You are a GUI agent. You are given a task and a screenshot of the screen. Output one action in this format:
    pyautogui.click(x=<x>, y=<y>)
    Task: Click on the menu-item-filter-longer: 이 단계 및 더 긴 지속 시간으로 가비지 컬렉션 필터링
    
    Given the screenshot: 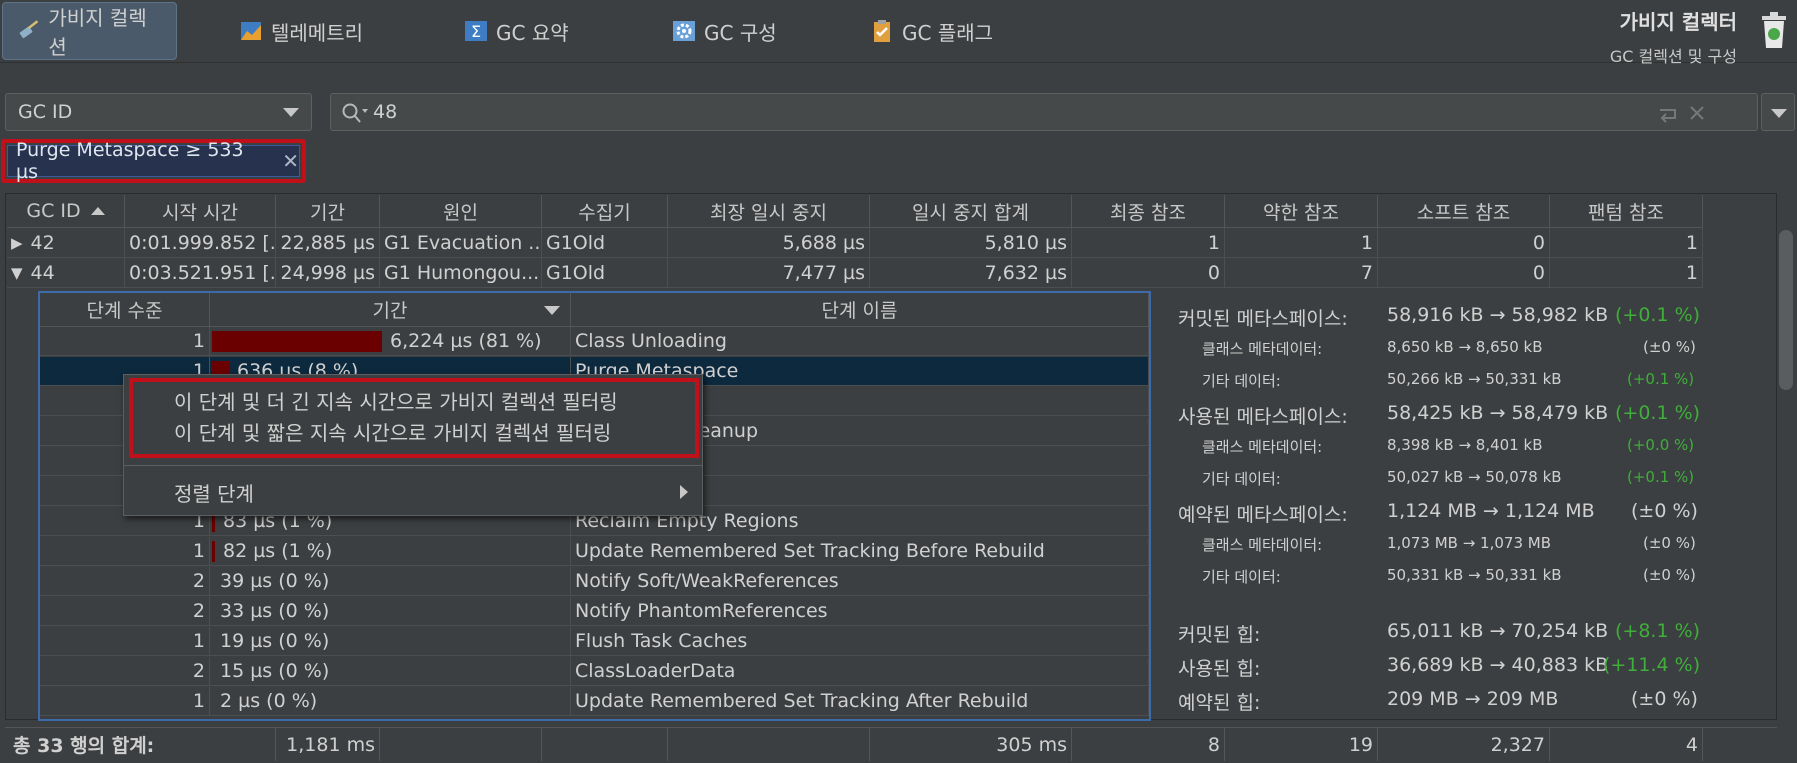 What is the action you would take?
    pyautogui.click(x=396, y=400)
    